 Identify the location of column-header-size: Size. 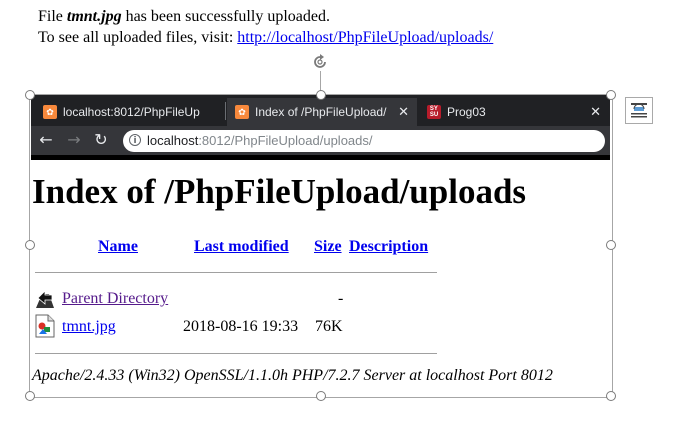
(328, 247).